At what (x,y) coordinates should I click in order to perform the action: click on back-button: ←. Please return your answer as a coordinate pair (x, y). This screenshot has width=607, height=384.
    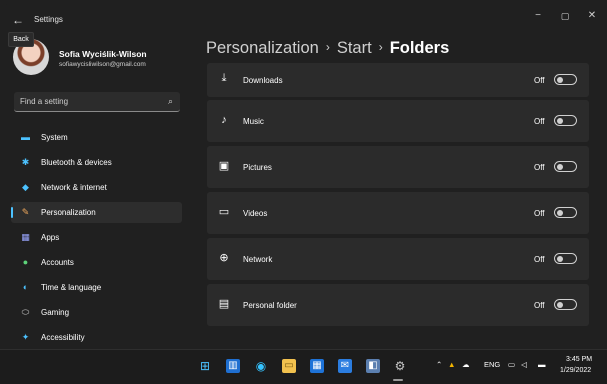
    Looking at the image, I should click on (18, 20).